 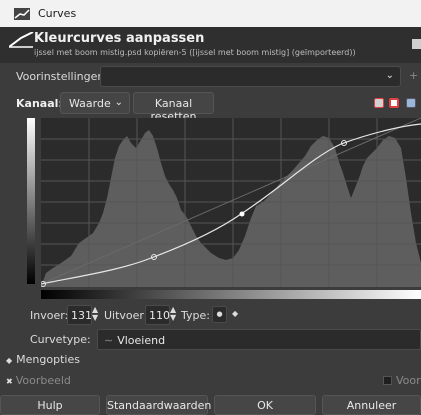 I want to click on dialog-title: Kleurcurves aanpassen, so click(x=119, y=38).